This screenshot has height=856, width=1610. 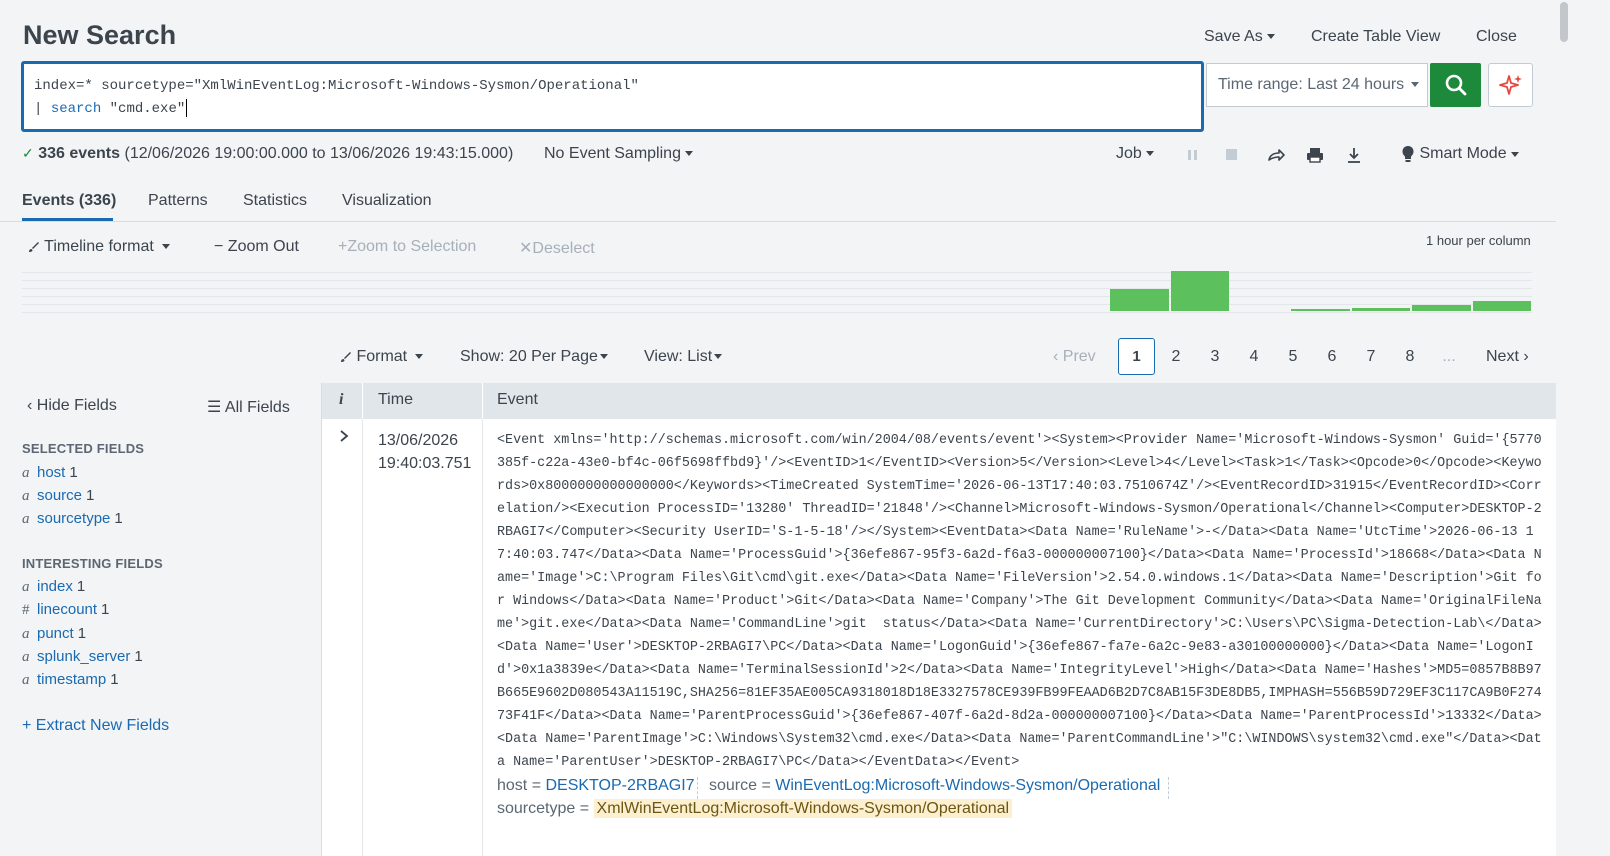 What do you see at coordinates (29, 725) in the screenshot?
I see `plus-icon: +` at bounding box center [29, 725].